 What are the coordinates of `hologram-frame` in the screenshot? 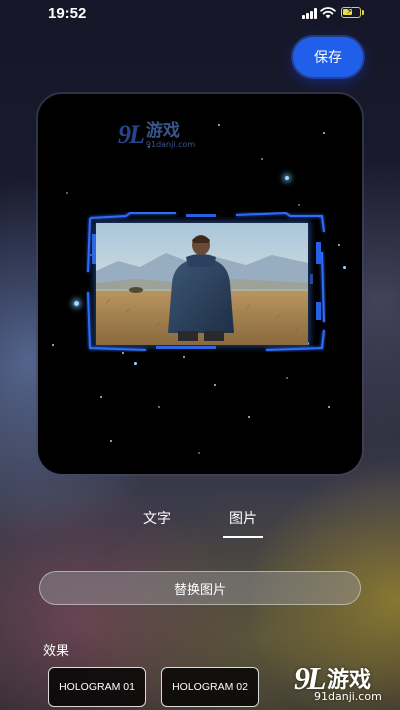 It's located at (206, 282).